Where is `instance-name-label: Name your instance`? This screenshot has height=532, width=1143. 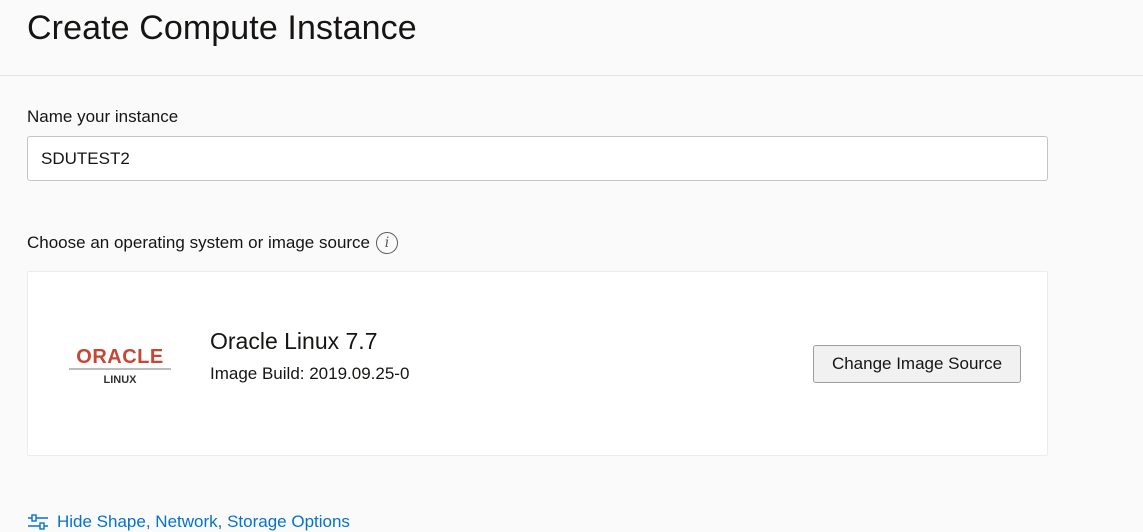 instance-name-label: Name your instance is located at coordinates (103, 116).